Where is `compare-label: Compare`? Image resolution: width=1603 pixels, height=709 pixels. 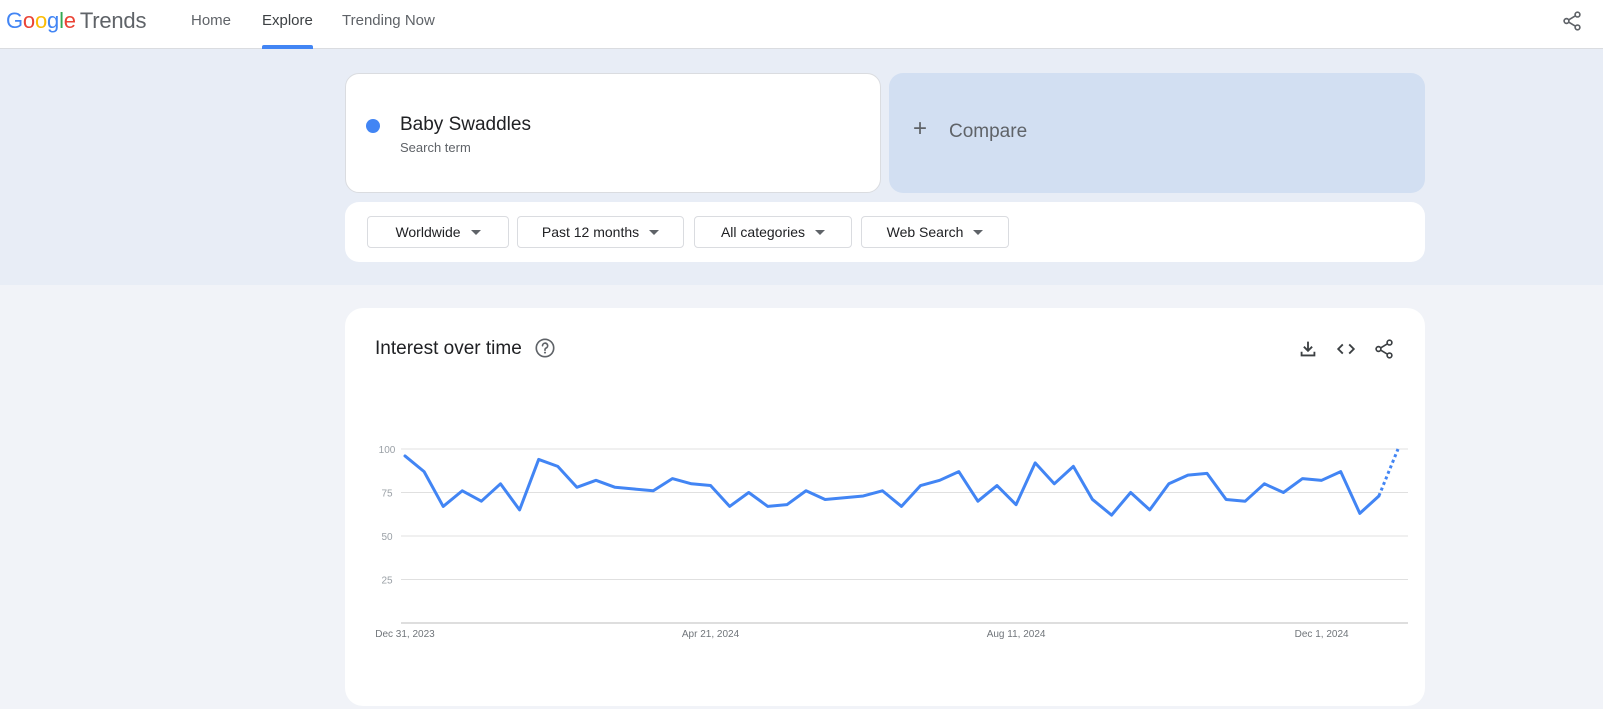
compare-label: Compare is located at coordinates (988, 131).